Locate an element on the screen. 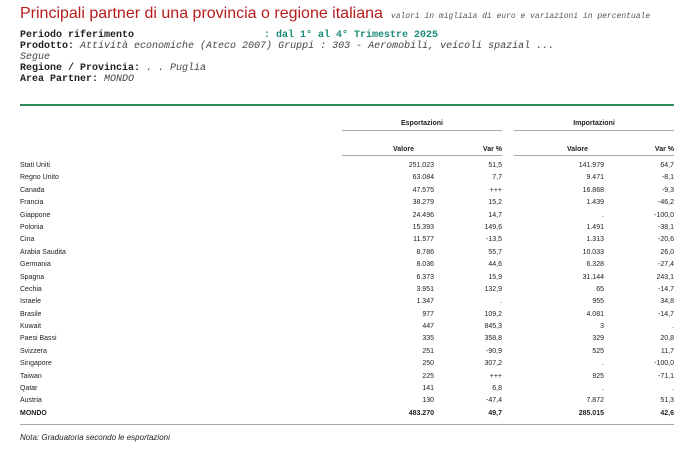 The image size is (696, 453). table-row: Israele 1.347. 955 34,8 is located at coordinates (348, 302).